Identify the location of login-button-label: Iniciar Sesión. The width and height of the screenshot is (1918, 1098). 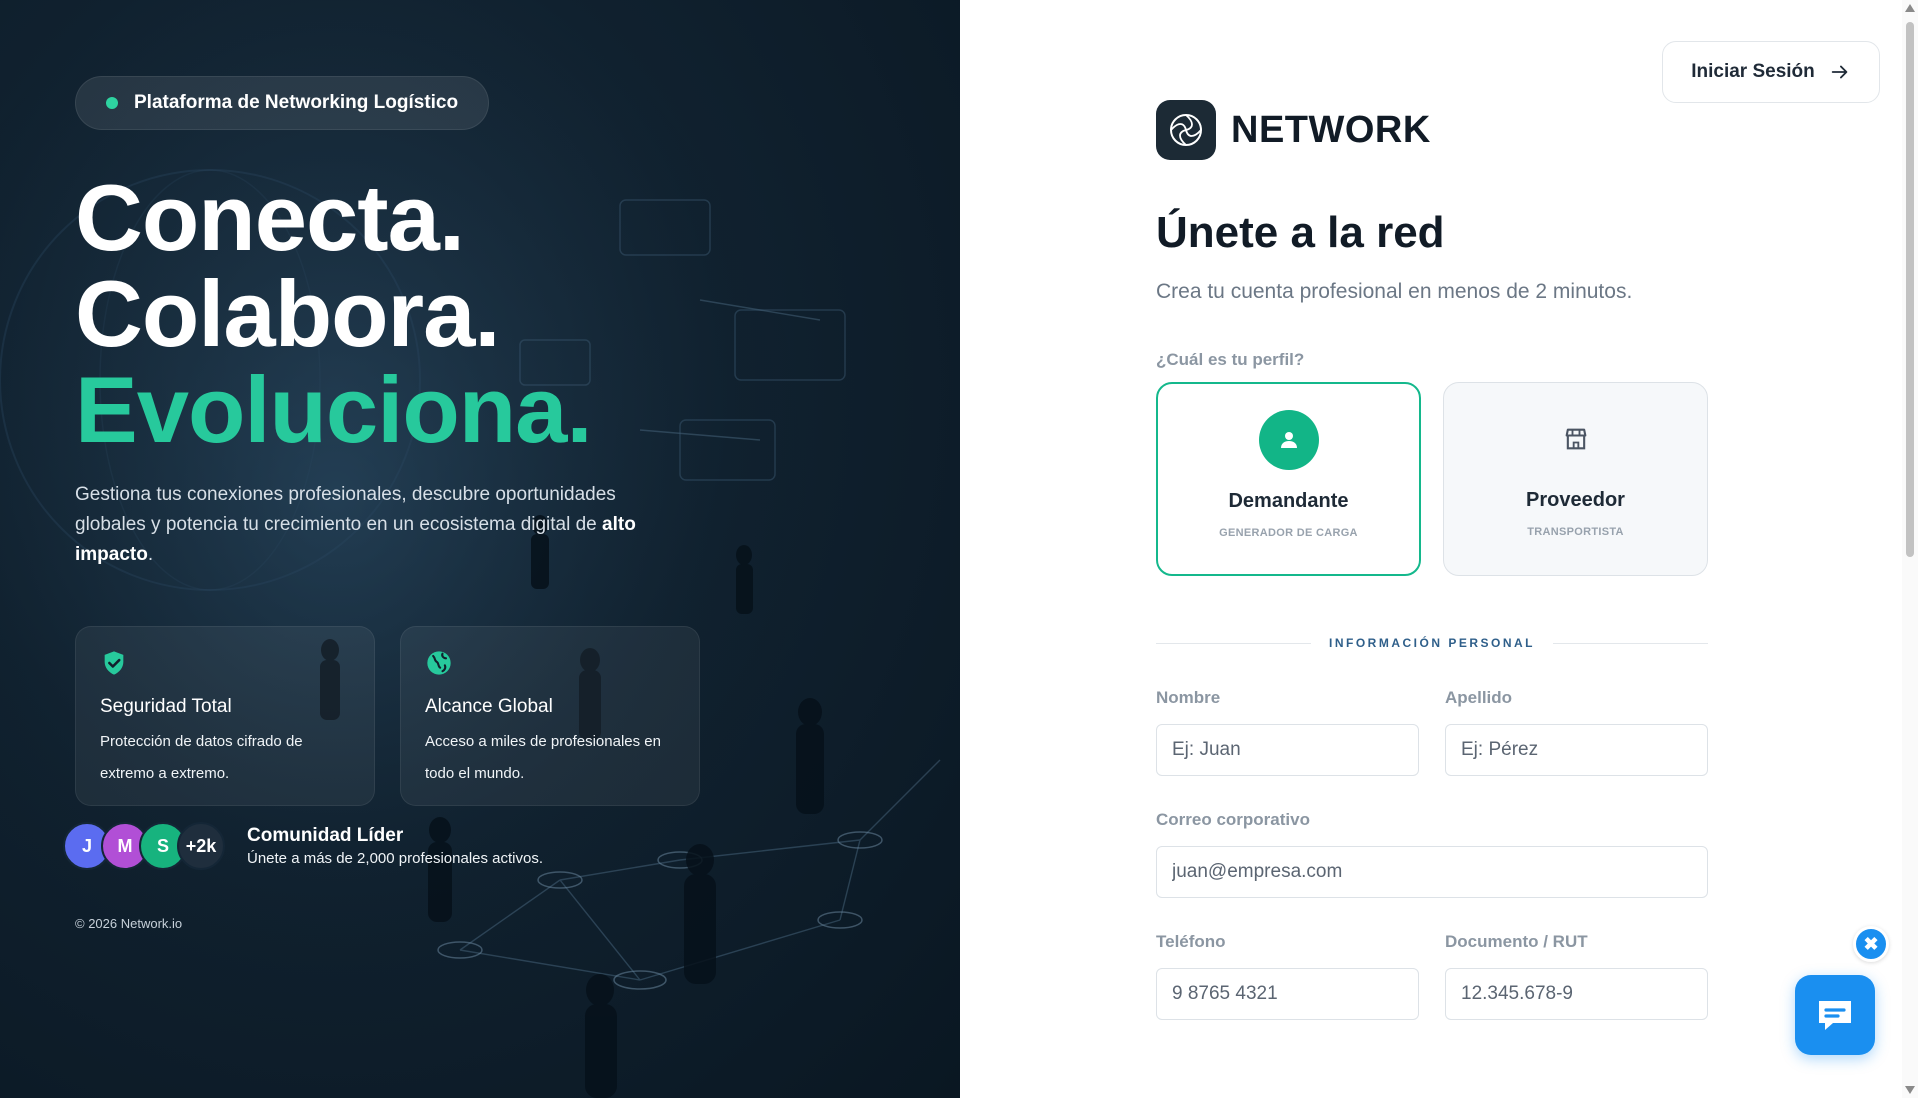
(1753, 71).